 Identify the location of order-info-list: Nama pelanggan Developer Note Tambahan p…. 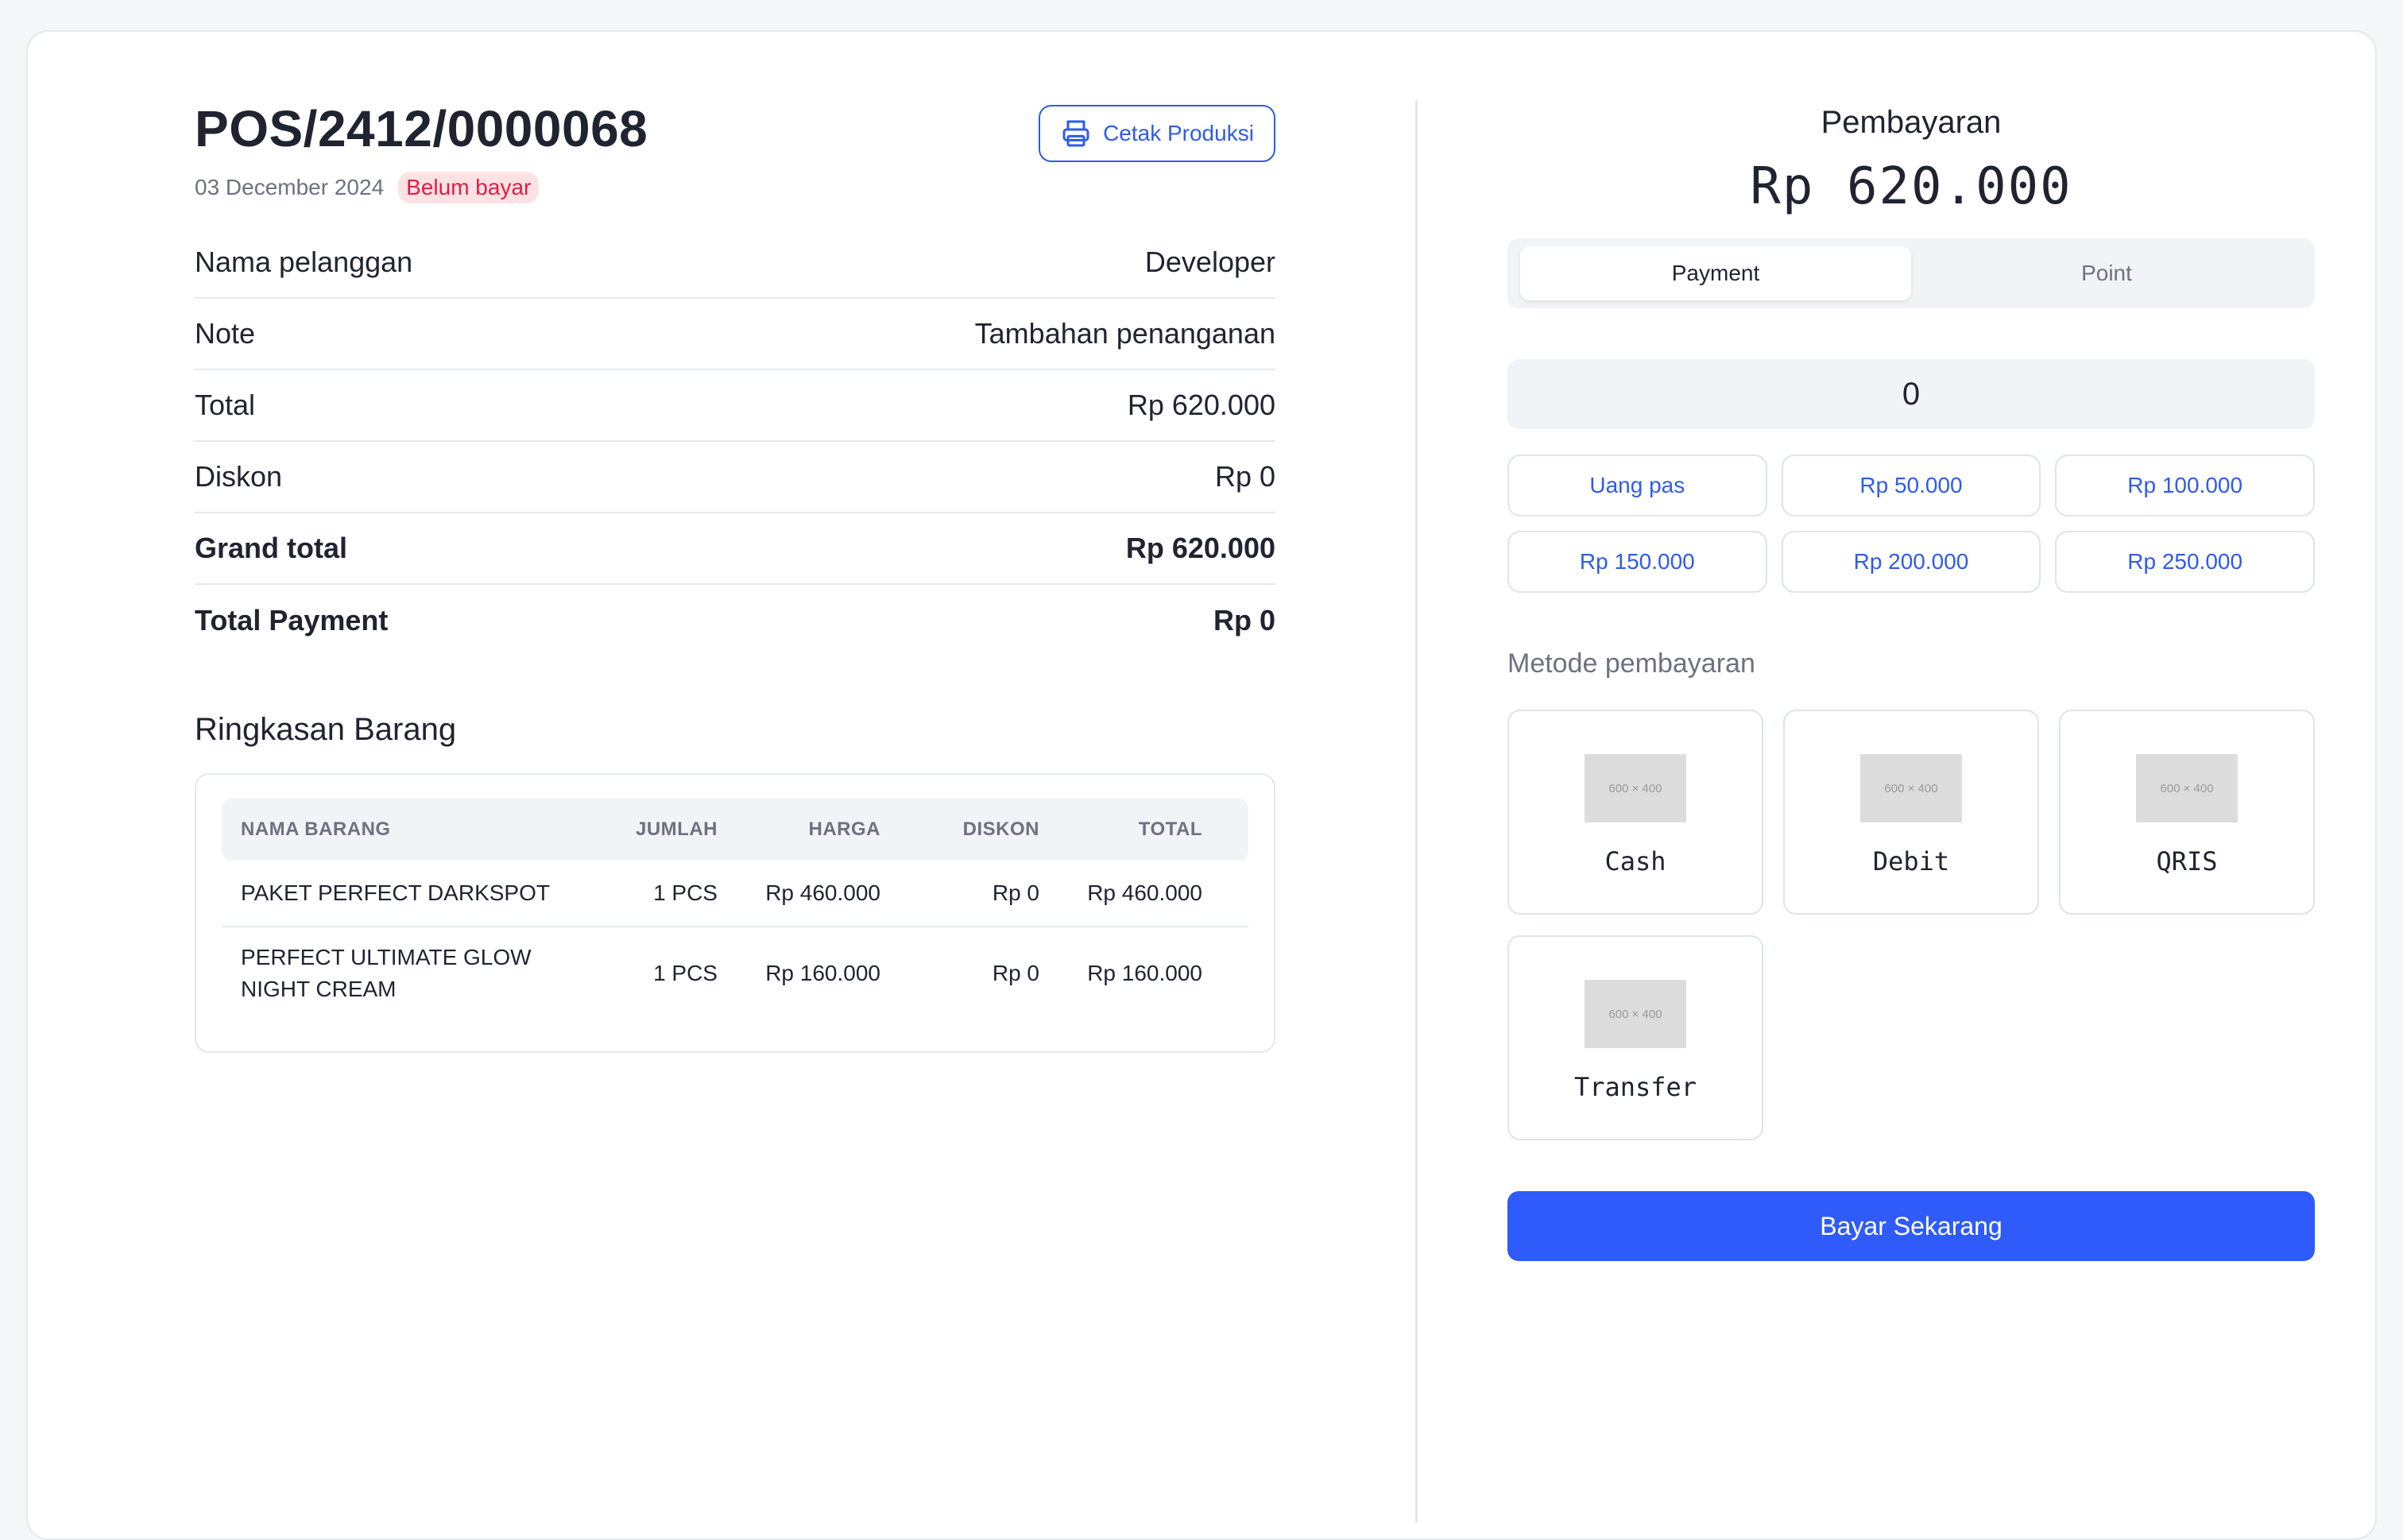
(735, 441).